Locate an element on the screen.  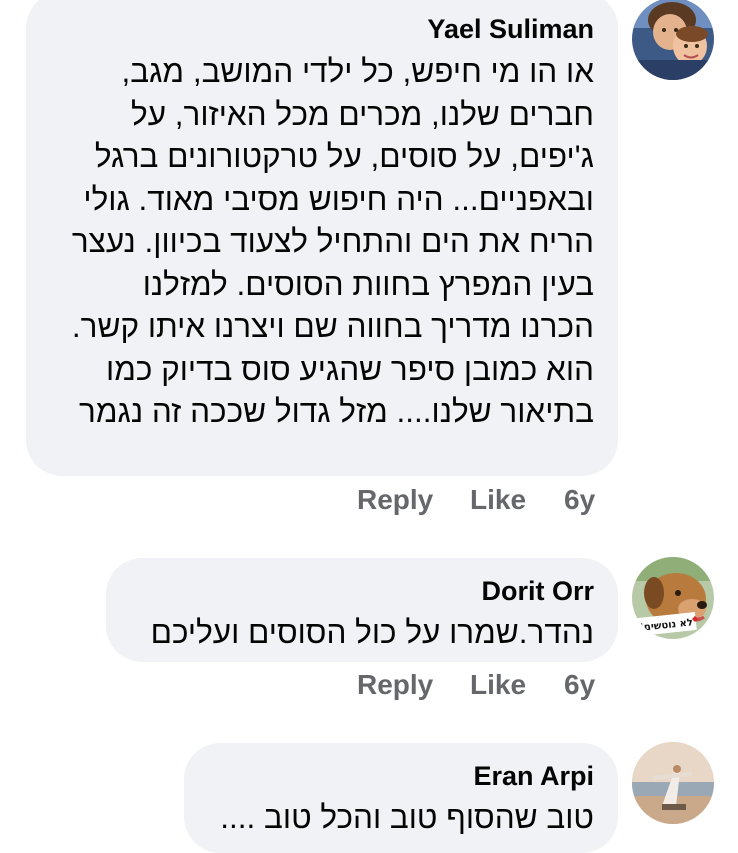
profile-photo-eran-beach-icon is located at coordinates (673, 783).